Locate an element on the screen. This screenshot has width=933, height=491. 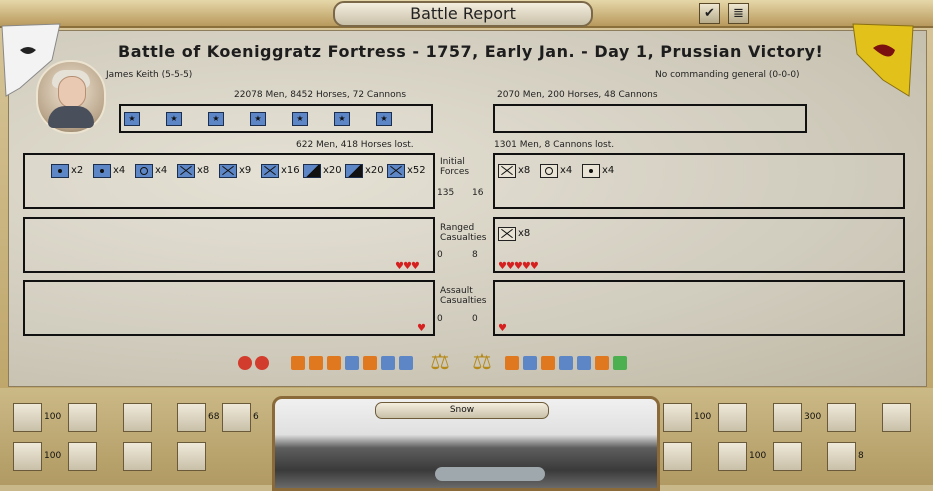
ranged-casualties-label: Ranged Casualties is located at coordinates (463, 233).